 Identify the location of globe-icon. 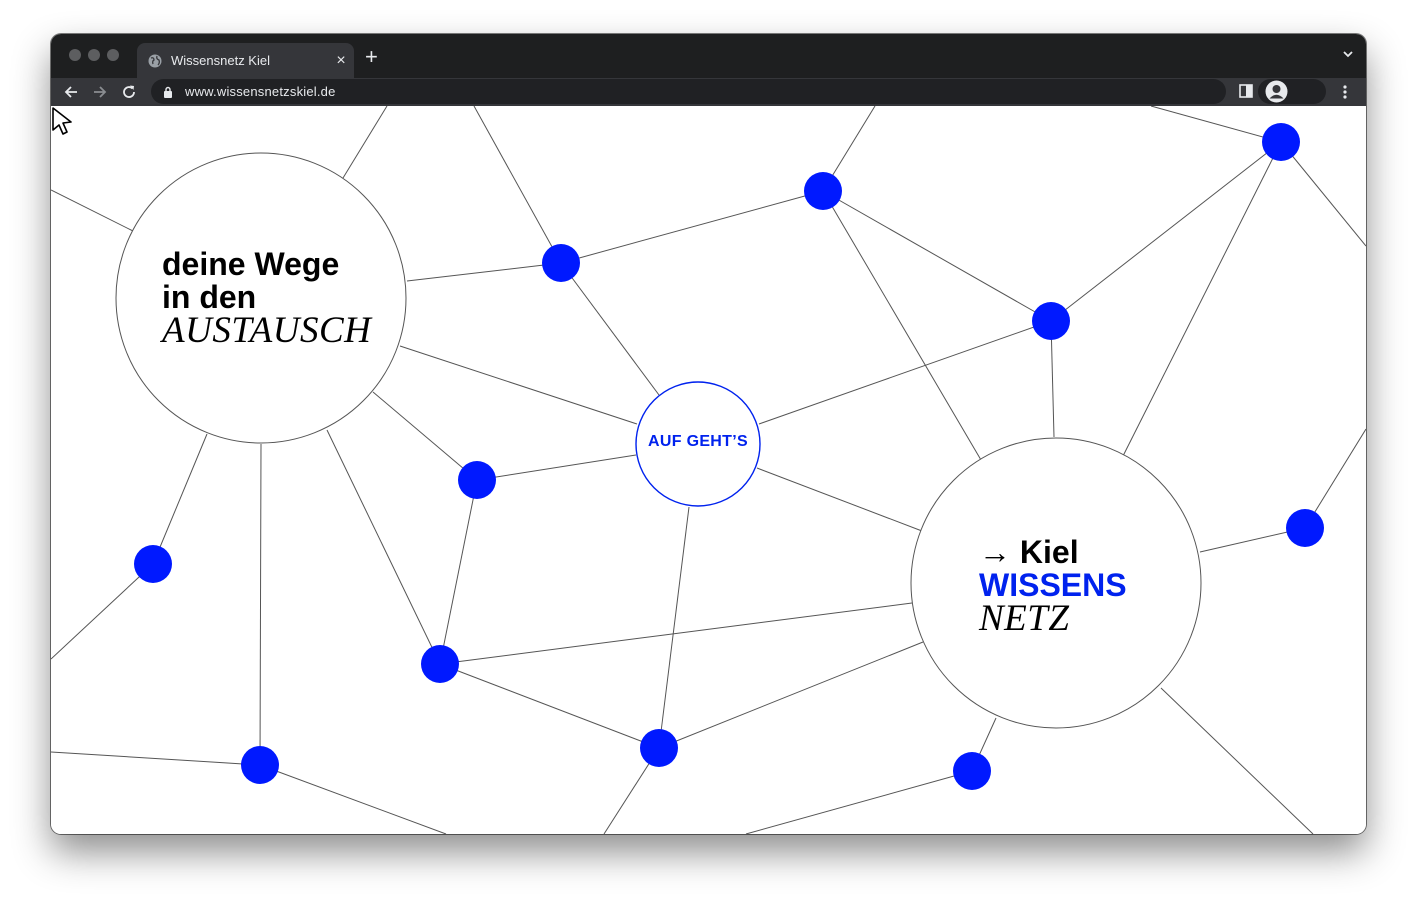
(155, 60).